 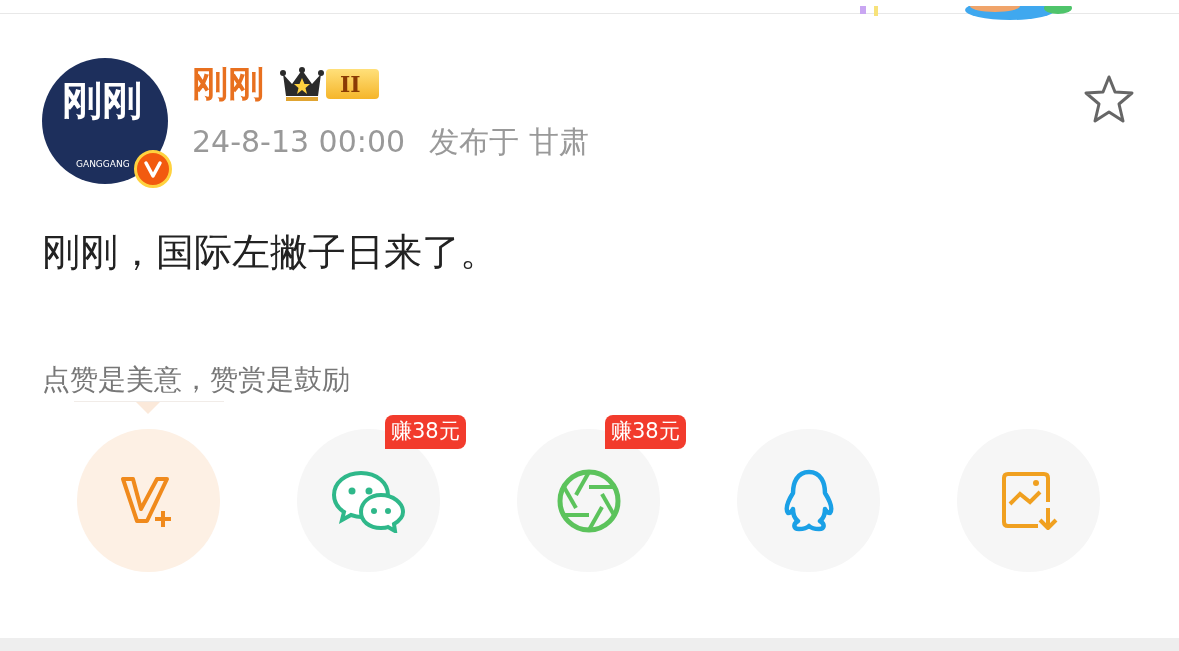 What do you see at coordinates (588, 500) in the screenshot?
I see `aperture-icon` at bounding box center [588, 500].